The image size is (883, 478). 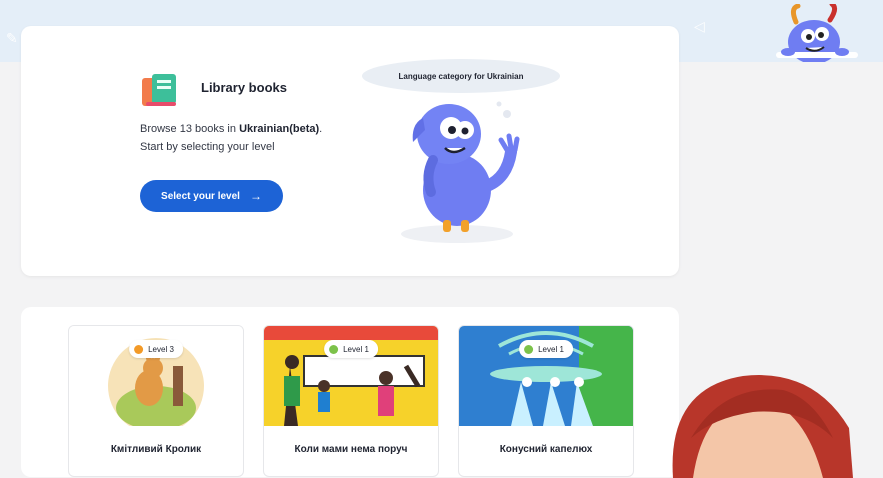 I want to click on monster-mascot, so click(x=460, y=172).